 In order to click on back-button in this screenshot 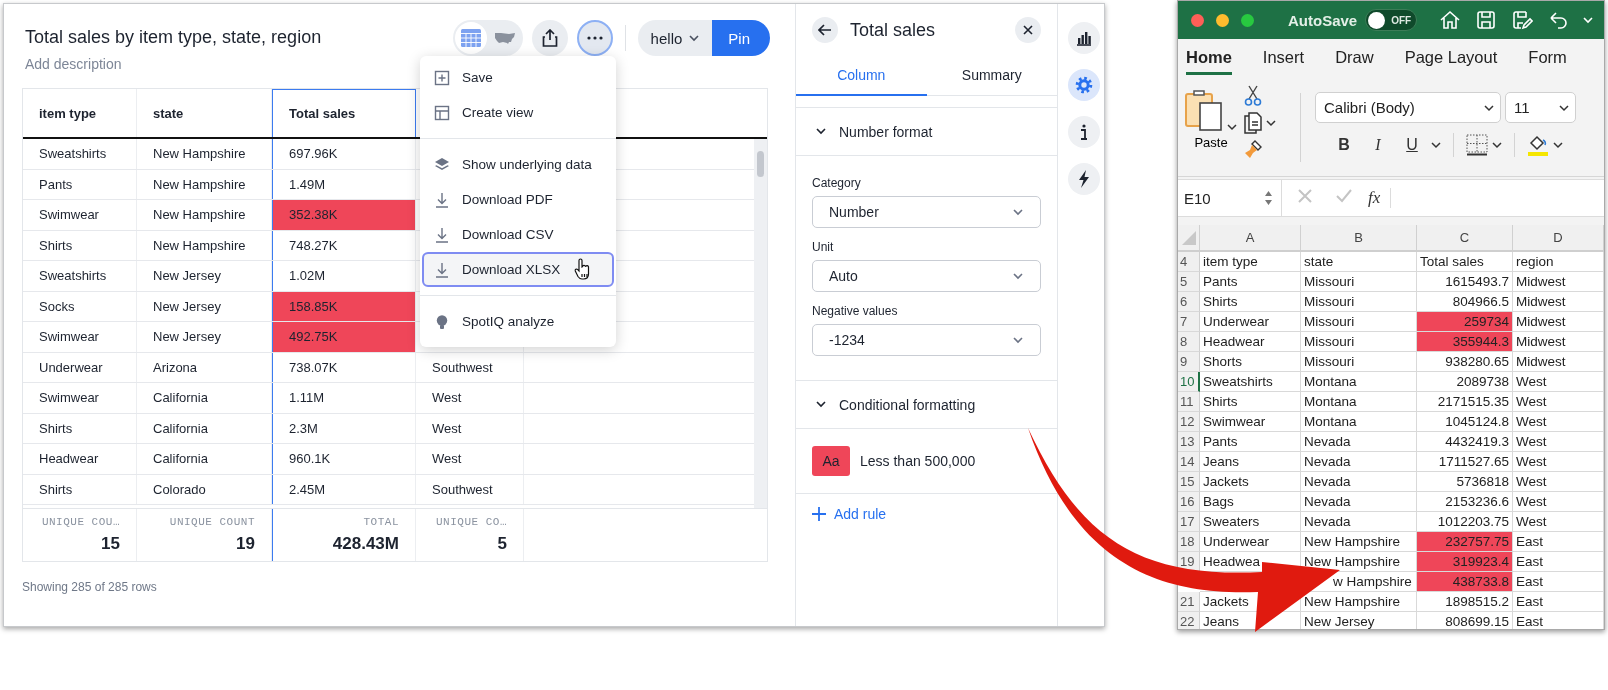, I will do `click(825, 30)`.